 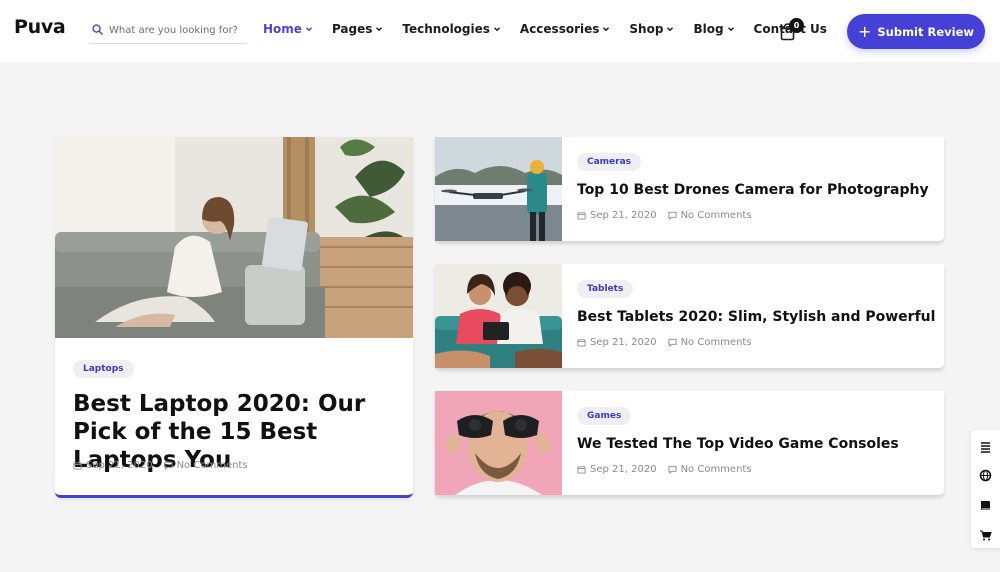 What do you see at coordinates (708, 29) in the screenshot?
I see `nav-blog-label: Blog` at bounding box center [708, 29].